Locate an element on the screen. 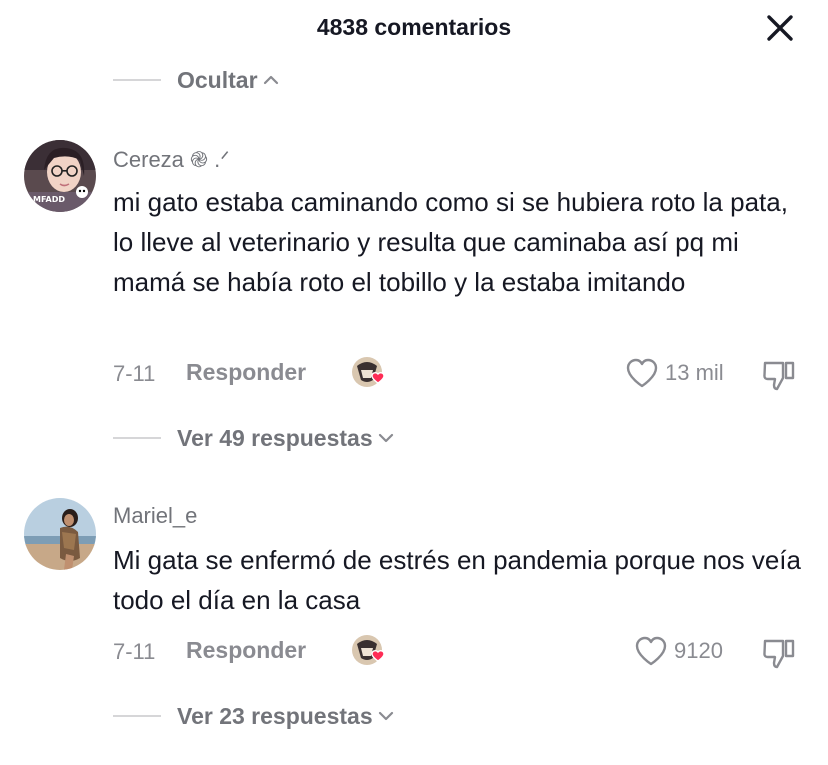 Image resolution: width=828 pixels, height=765 pixels. like-button: 13 mil is located at coordinates (674, 373).